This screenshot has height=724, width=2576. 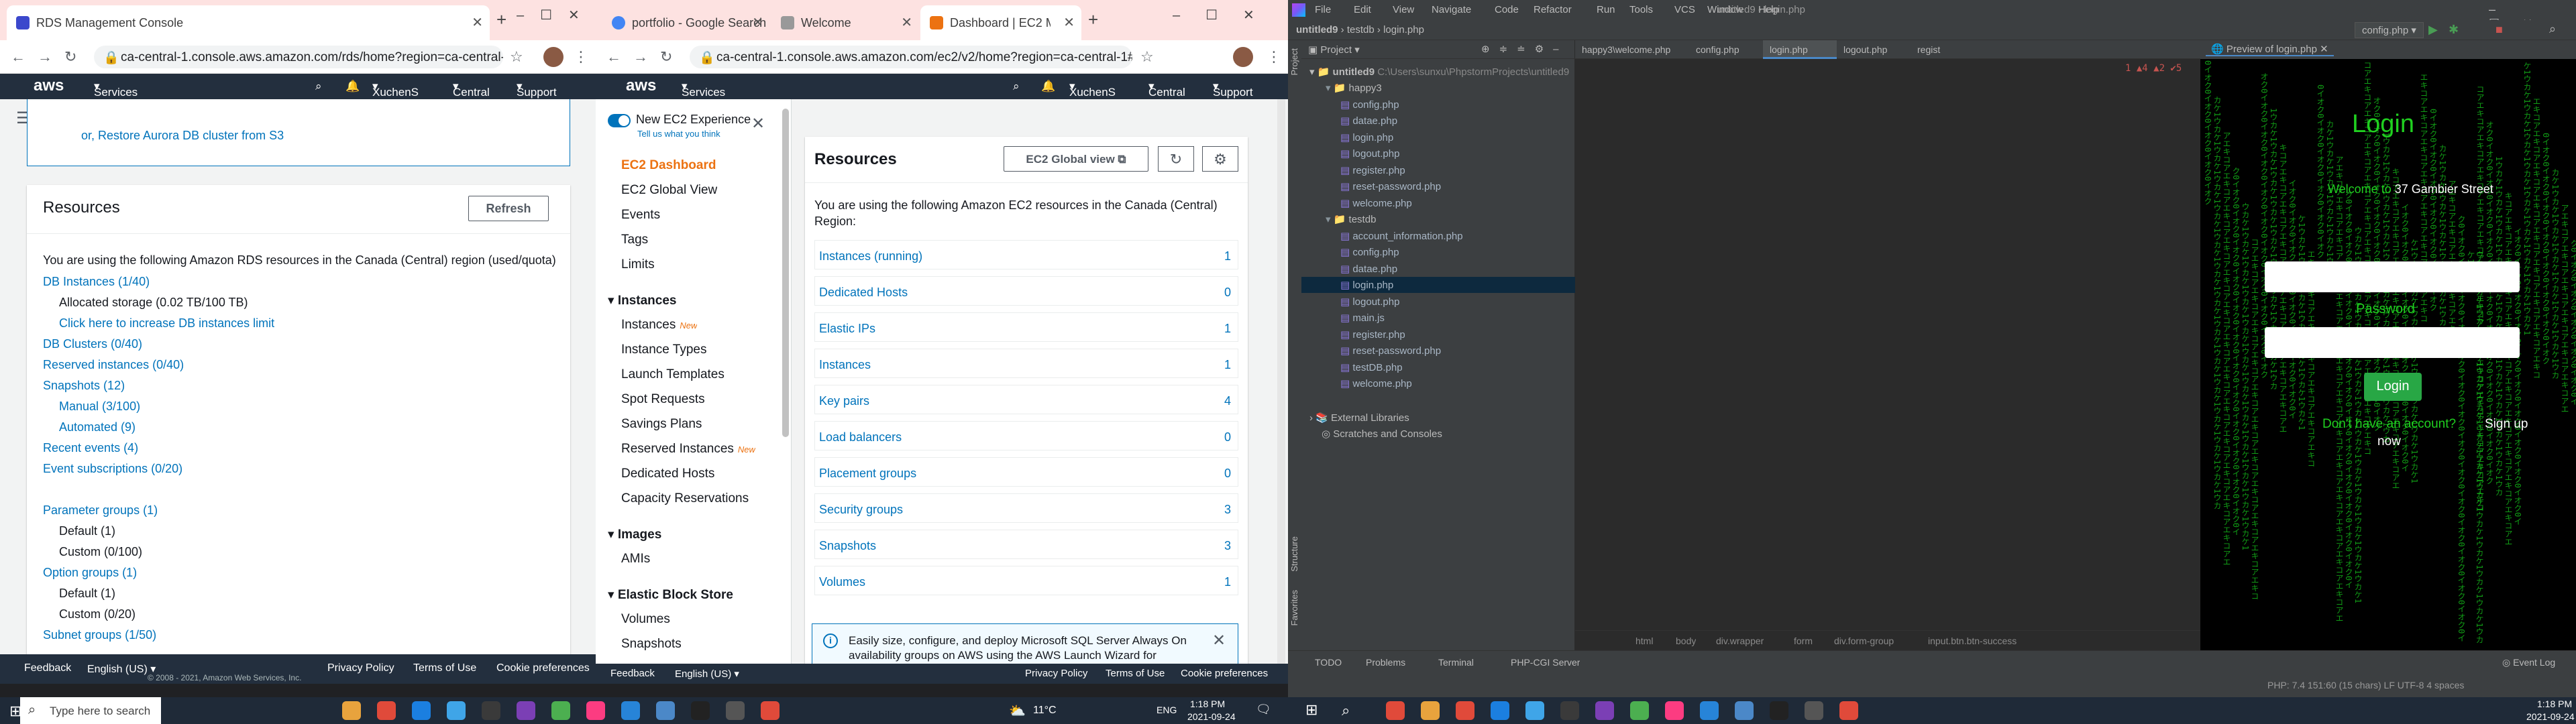 What do you see at coordinates (2153, 68) in the screenshot?
I see `inspection-widget: 1 ▲4 ▲2 ✔5` at bounding box center [2153, 68].